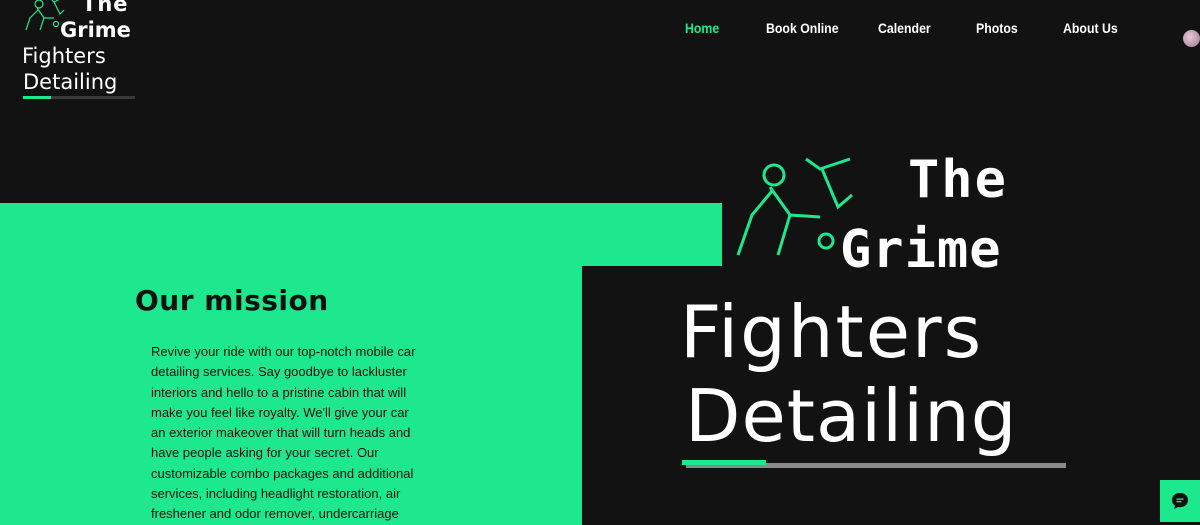  Describe the element at coordinates (909, 28) in the screenshot. I see `nav-calender: Calender` at that location.